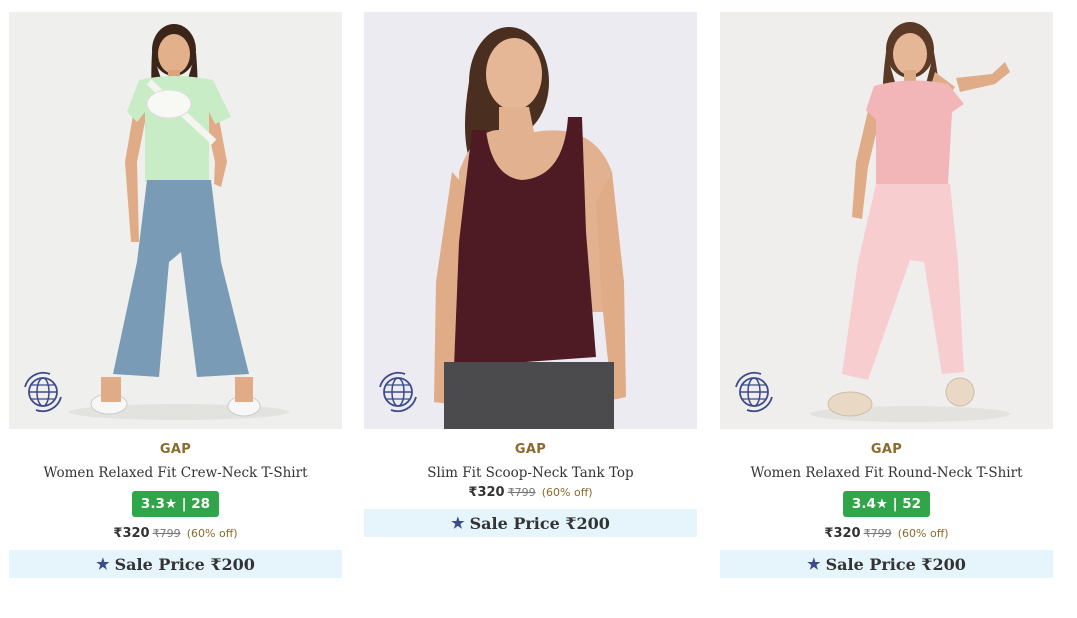  I want to click on rating-badge: 3.3★ | 28, so click(175, 504).